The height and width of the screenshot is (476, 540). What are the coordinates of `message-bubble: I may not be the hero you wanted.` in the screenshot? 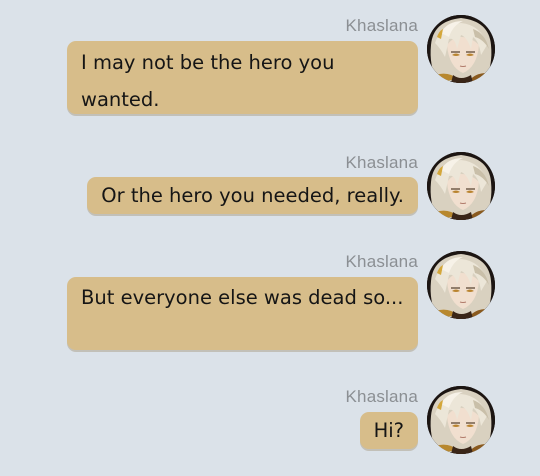 It's located at (242, 77).